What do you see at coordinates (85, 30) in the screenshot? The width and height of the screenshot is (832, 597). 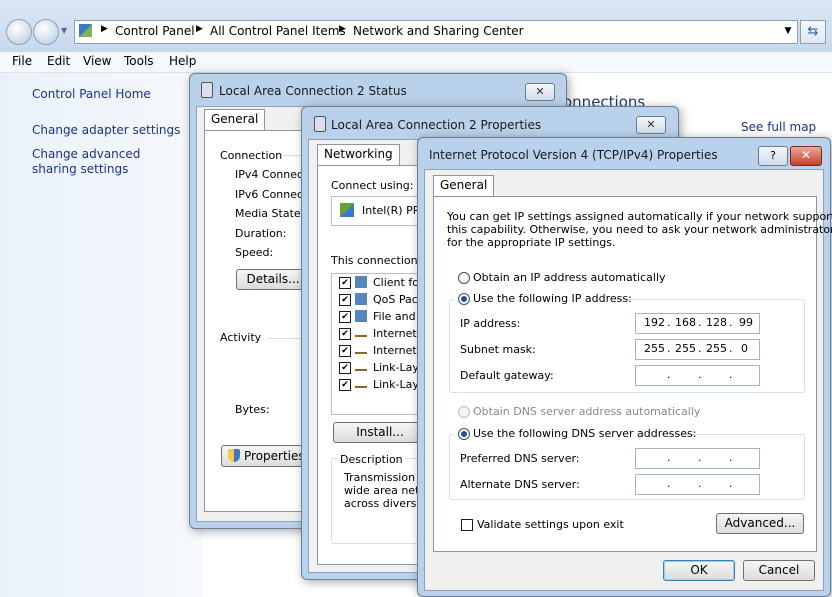 I see `control-panel-icon` at bounding box center [85, 30].